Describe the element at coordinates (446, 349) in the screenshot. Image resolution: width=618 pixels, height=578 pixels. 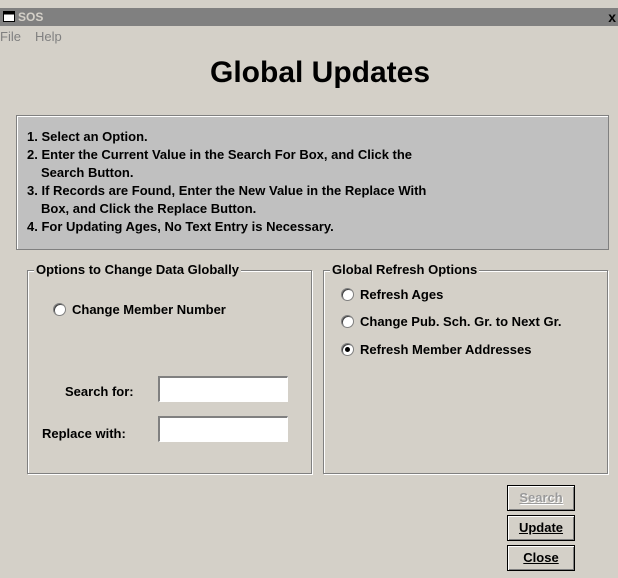
I see `refresh-addresses-label: Refresh Member Addresses` at that location.